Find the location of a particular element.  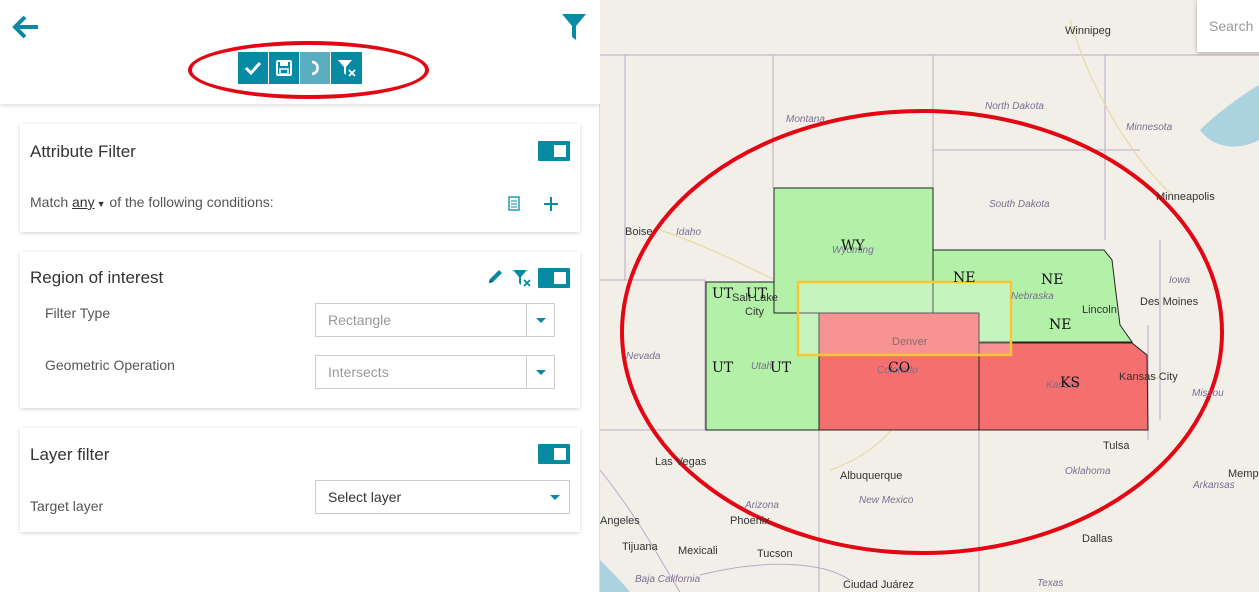

match-prefix: Match is located at coordinates (49, 202).